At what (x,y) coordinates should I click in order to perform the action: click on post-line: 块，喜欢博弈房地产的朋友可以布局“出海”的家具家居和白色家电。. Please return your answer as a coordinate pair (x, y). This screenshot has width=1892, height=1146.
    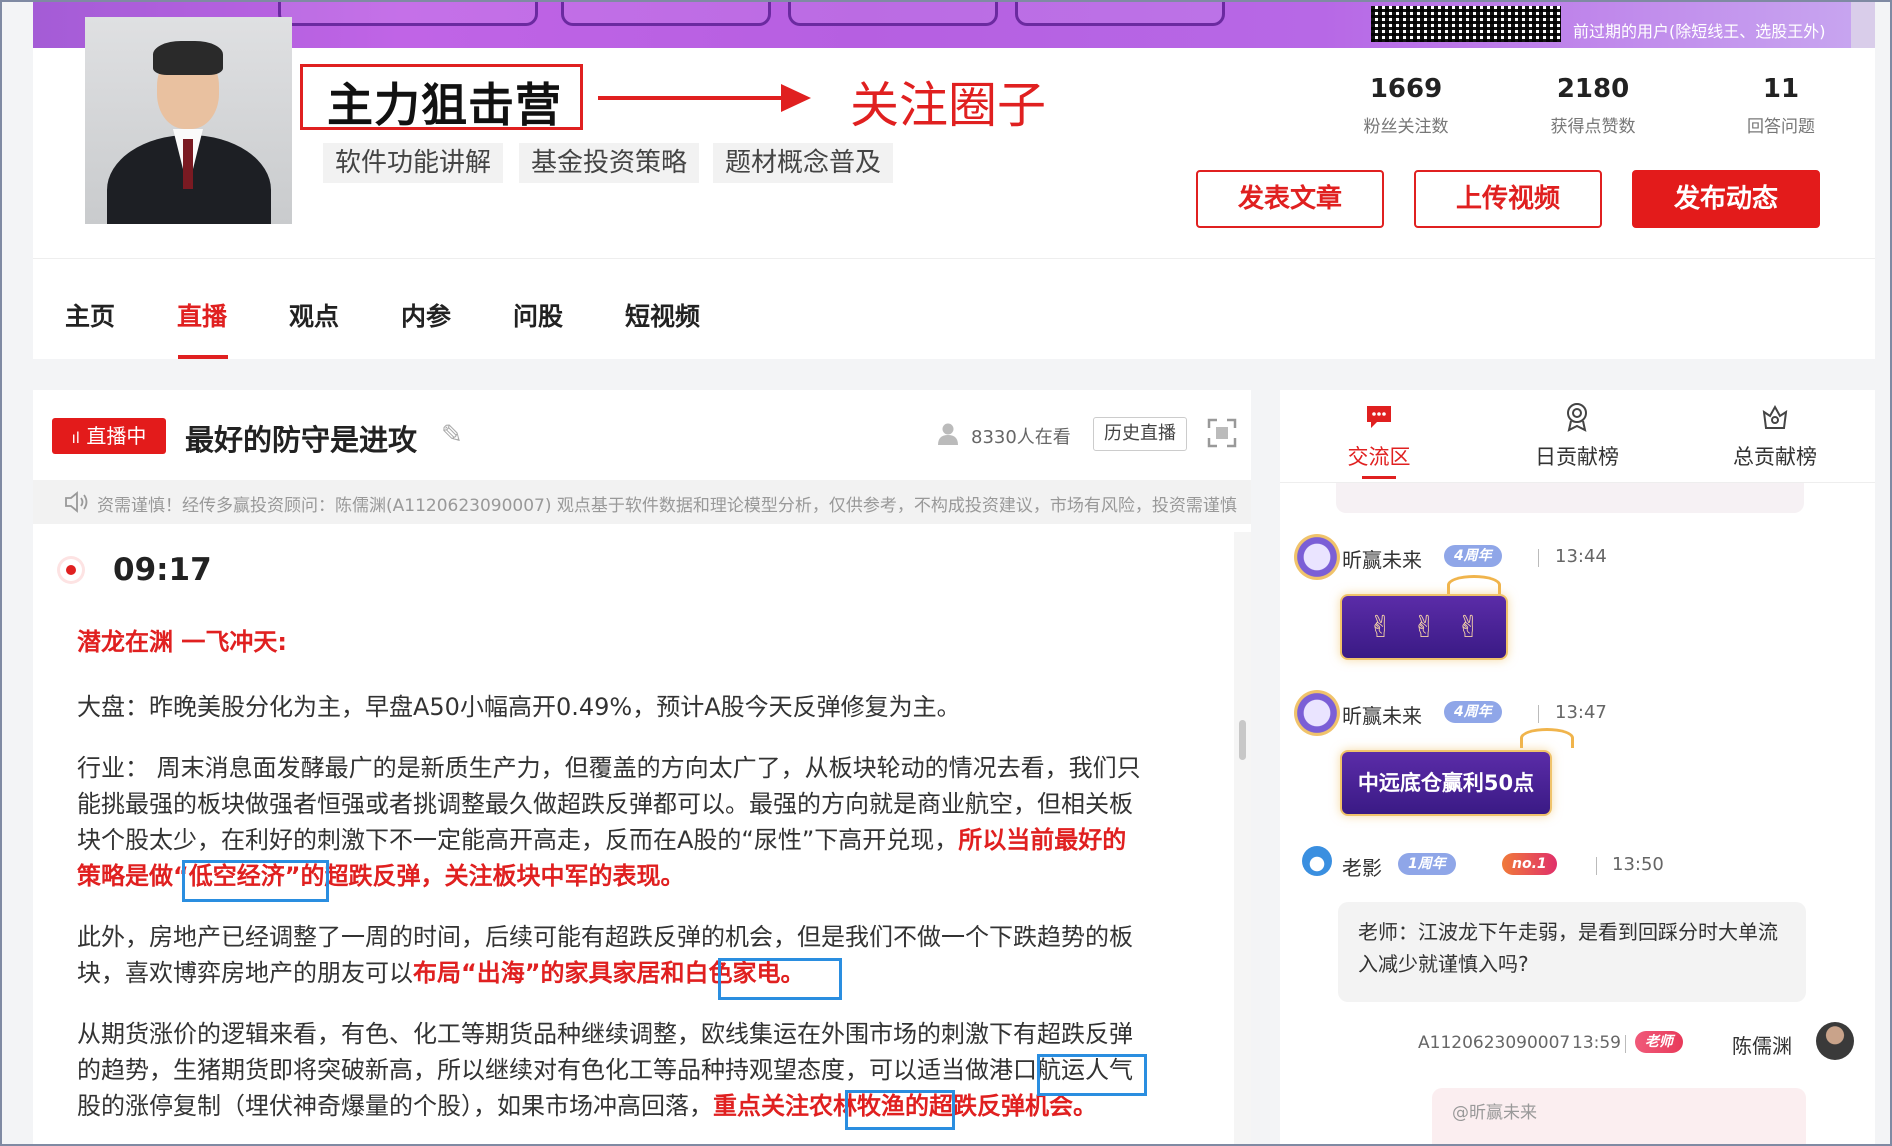
    Looking at the image, I should click on (657, 973).